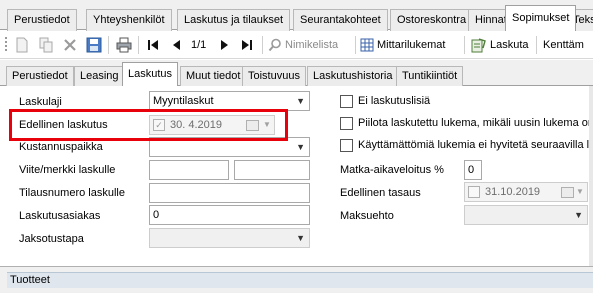 The width and height of the screenshot is (593, 293). What do you see at coordinates (513, 192) in the screenshot?
I see `edellinen-tasaus-value: 31.10.2019` at bounding box center [513, 192].